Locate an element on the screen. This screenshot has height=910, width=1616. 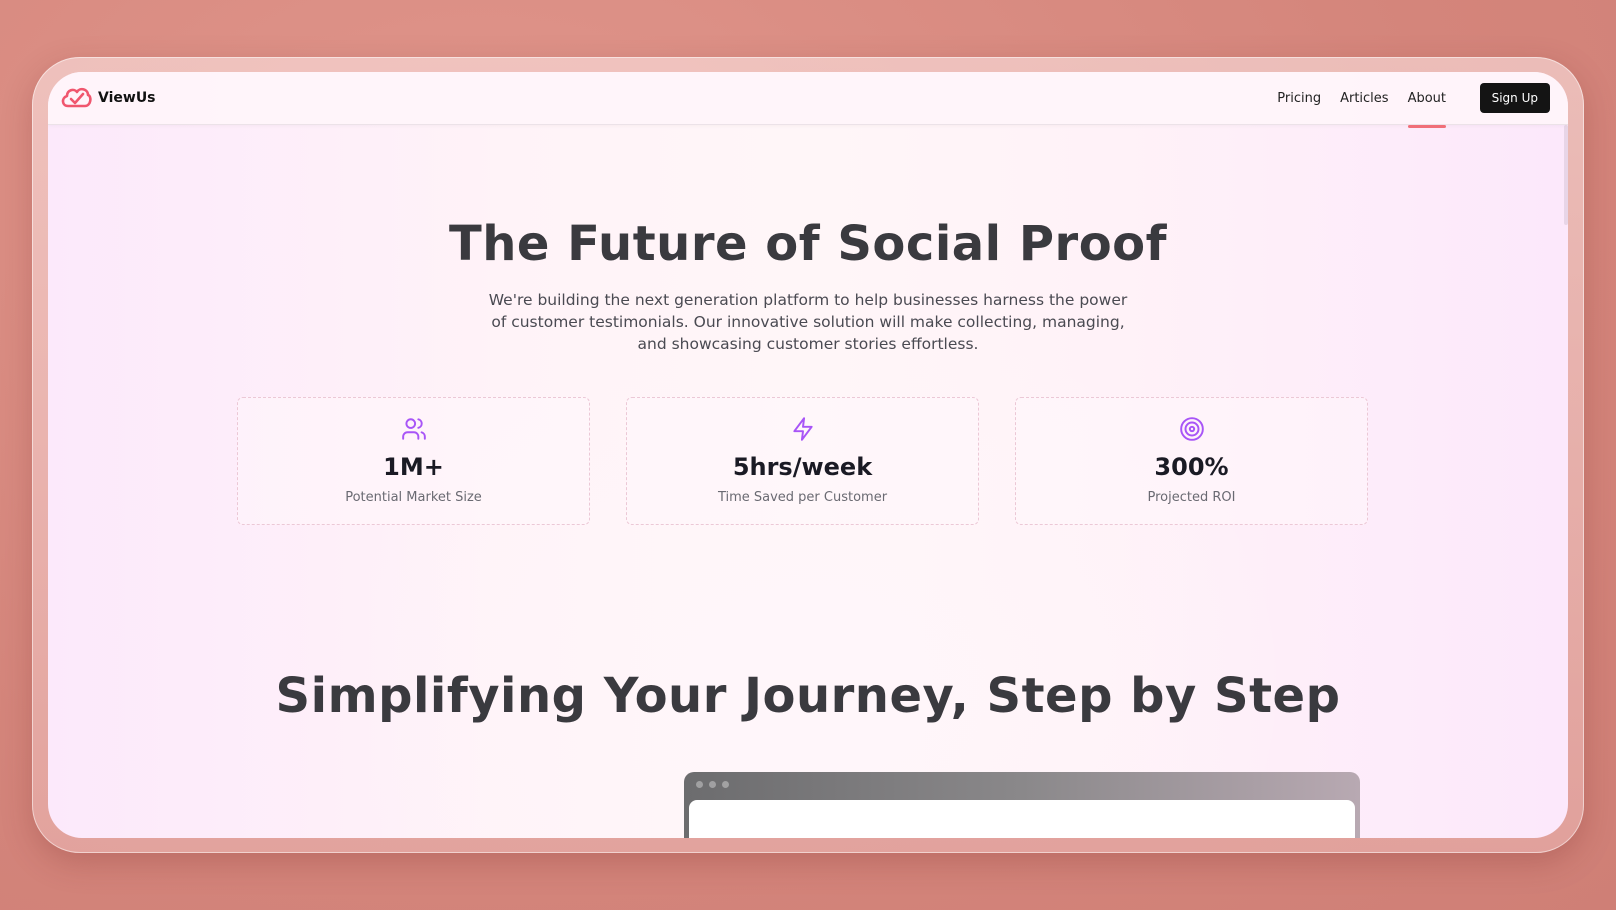
section-title: Simplifying Your Journey, Step by Step is located at coordinates (808, 696).